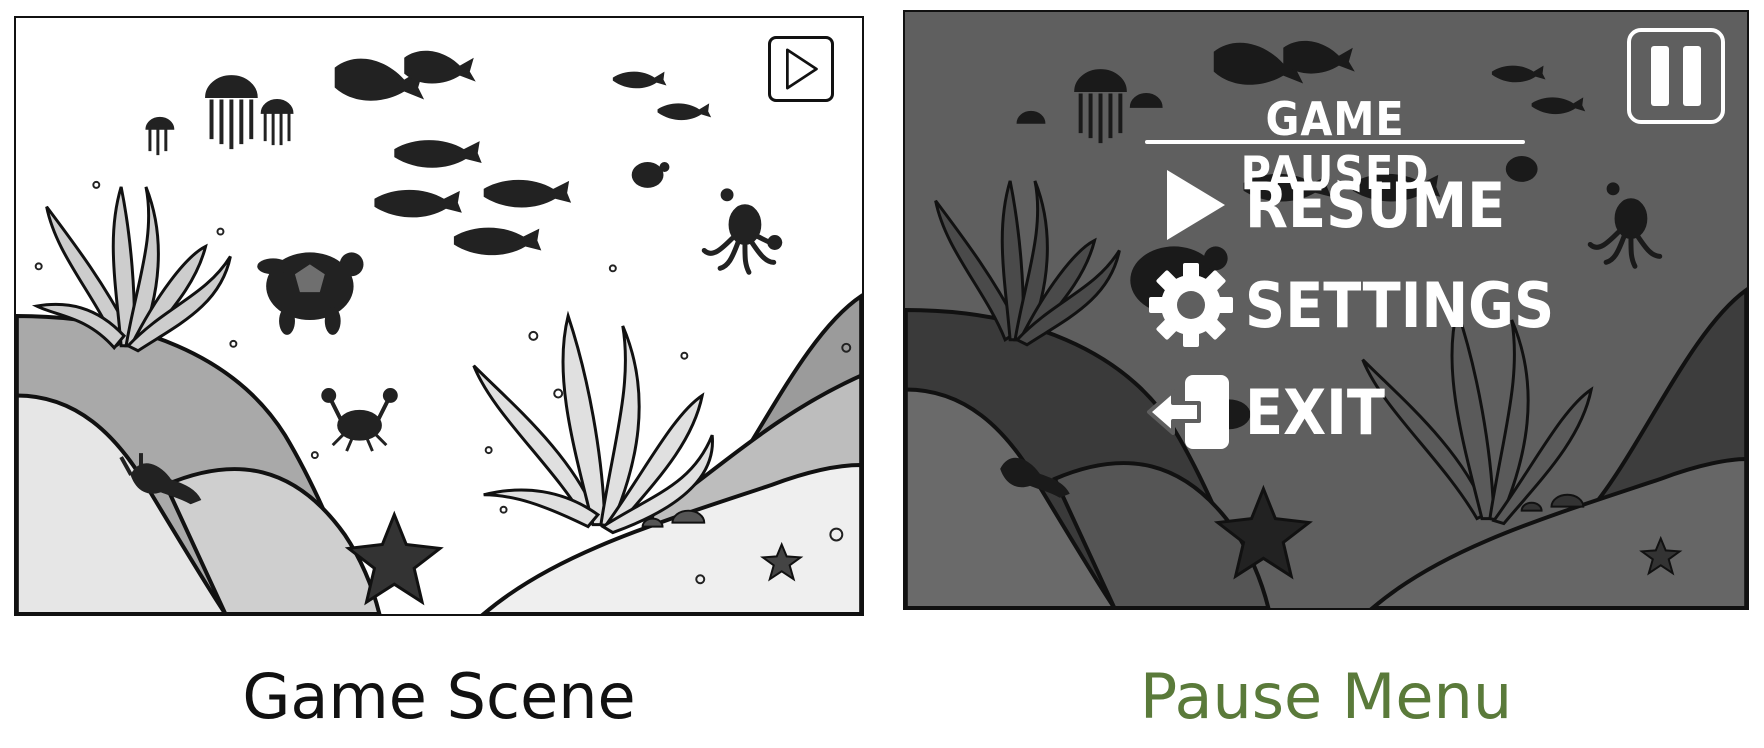 Image resolution: width=1764 pixels, height=748 pixels. Describe the element at coordinates (359, 420) in the screenshot. I see `crab` at that location.